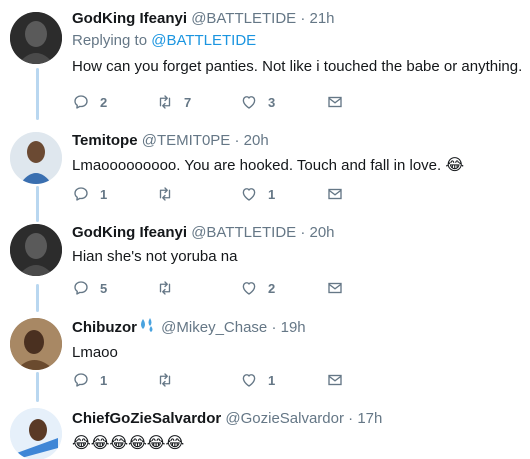  What do you see at coordinates (110, 40) in the screenshot?
I see `replying-prefix: Replying to` at bounding box center [110, 40].